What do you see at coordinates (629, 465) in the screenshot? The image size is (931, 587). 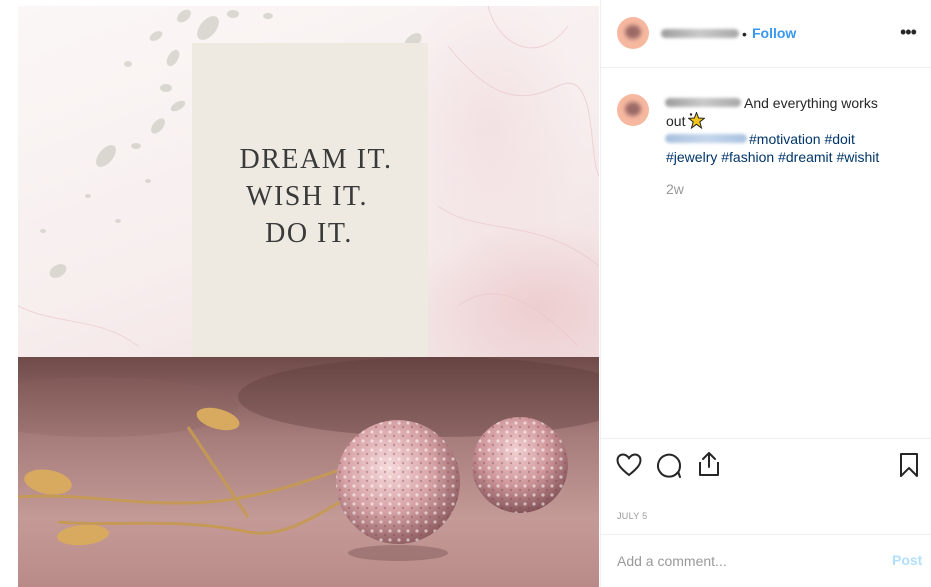 I see `heart-icon` at bounding box center [629, 465].